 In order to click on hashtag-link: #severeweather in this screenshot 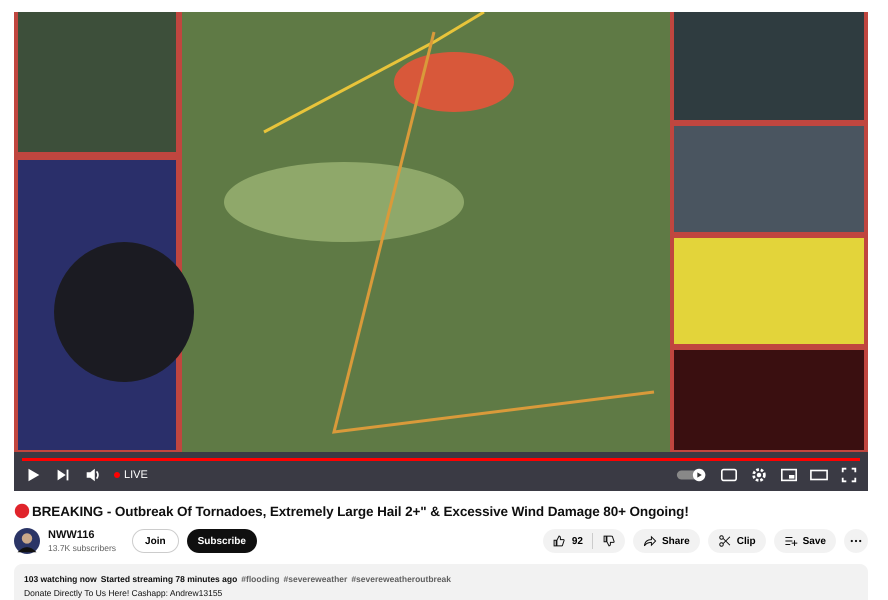, I will do `click(316, 579)`.